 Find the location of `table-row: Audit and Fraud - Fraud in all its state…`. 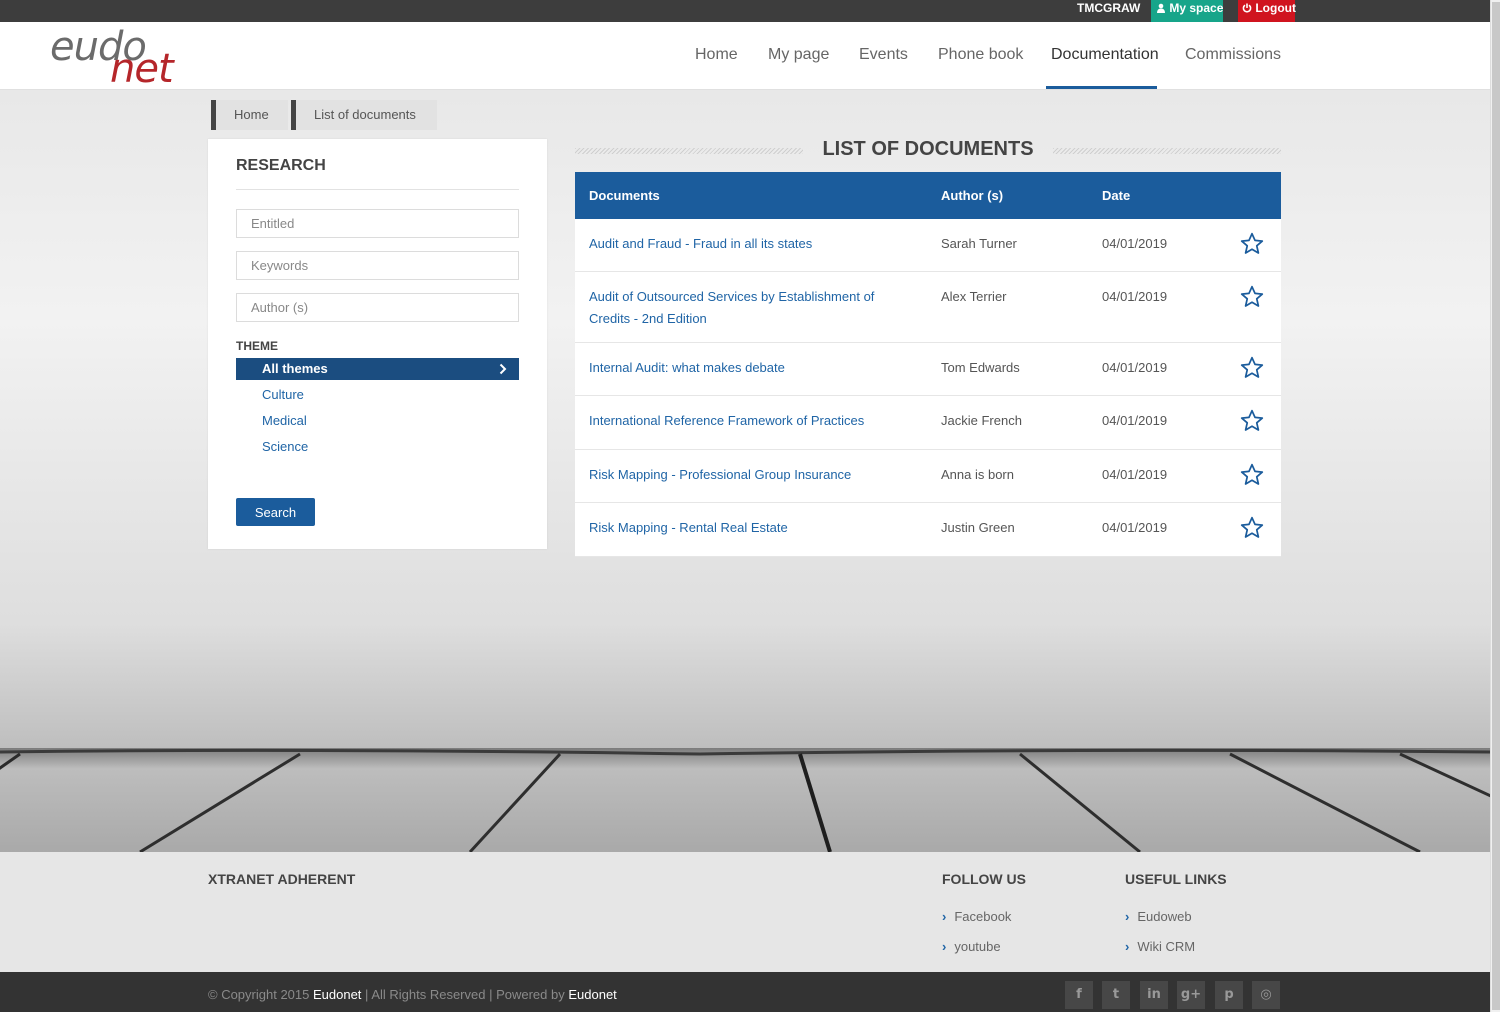

table-row: Audit and Fraud - Fraud in all its state… is located at coordinates (928, 245).